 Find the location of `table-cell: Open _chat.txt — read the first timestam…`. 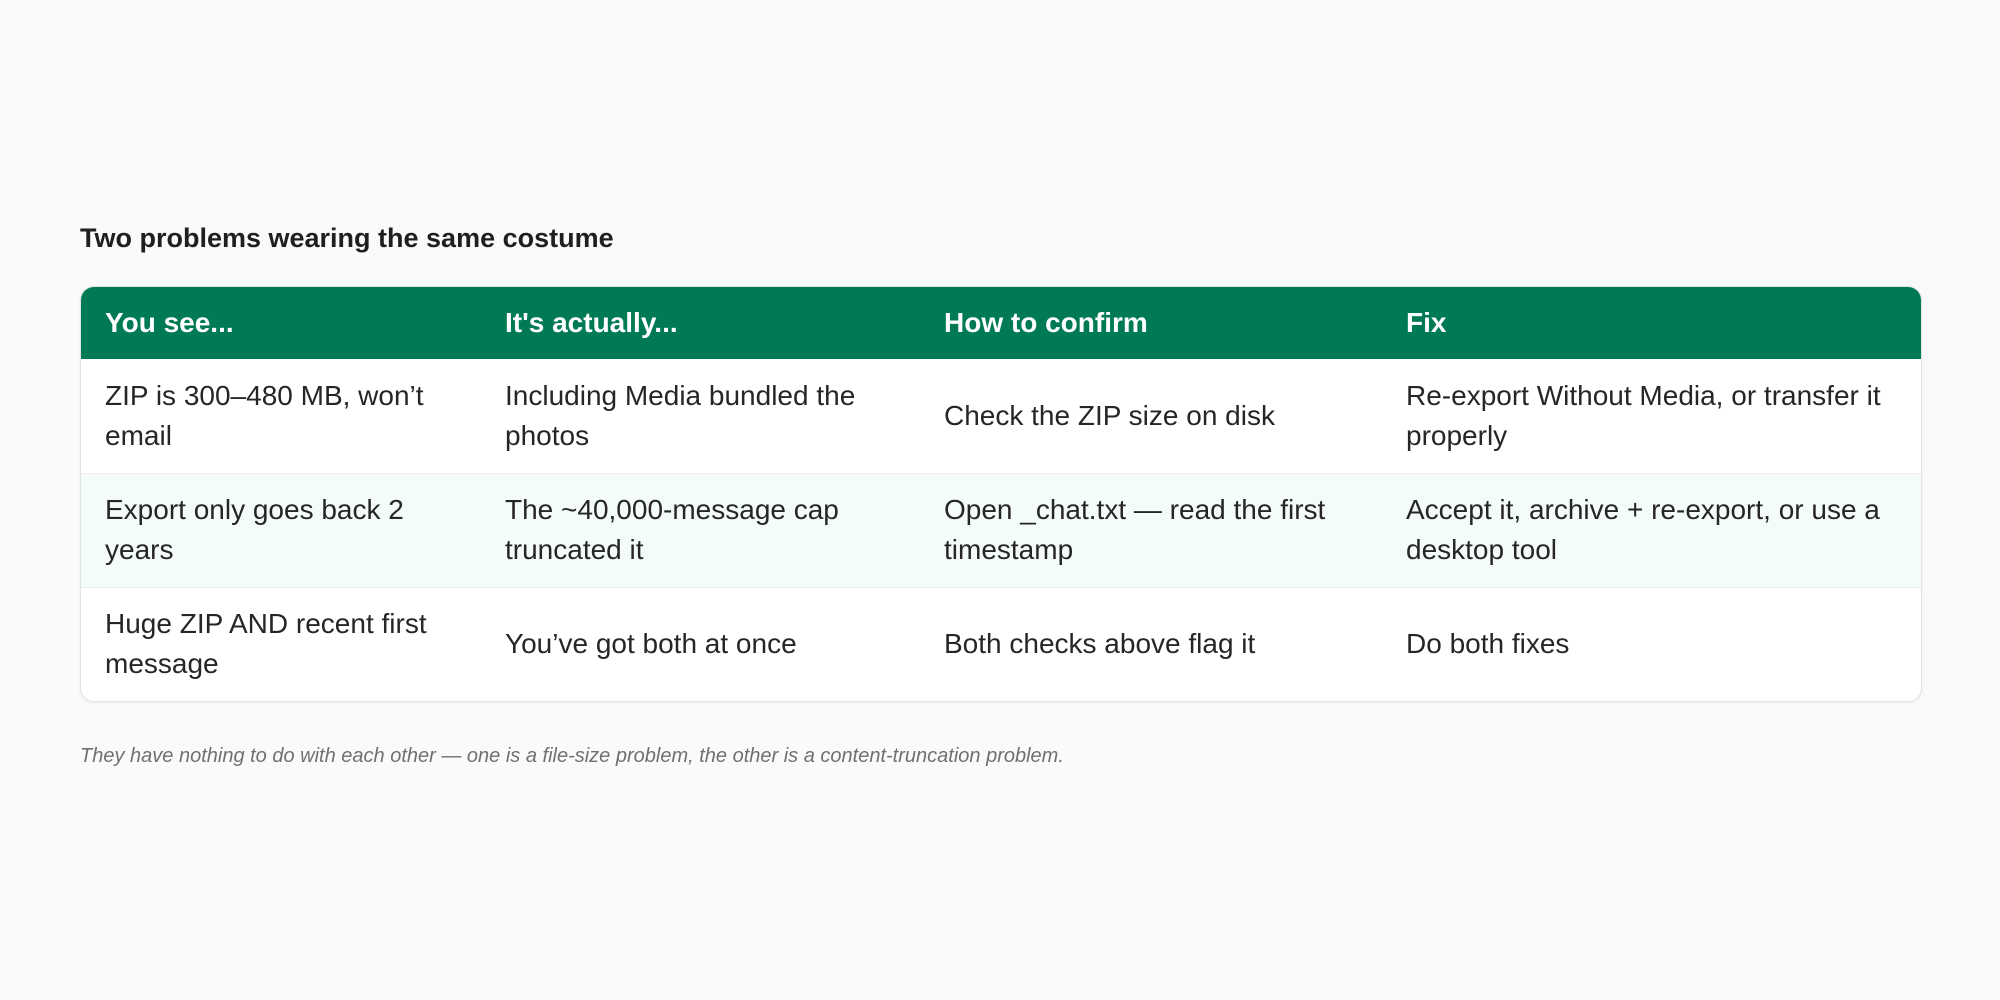

table-cell: Open _chat.txt — read the first timestam… is located at coordinates (1135, 529).